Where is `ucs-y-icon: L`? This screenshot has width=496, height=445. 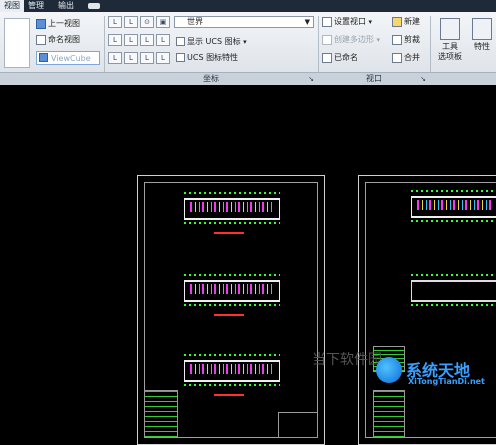 ucs-y-icon: L is located at coordinates (131, 40).